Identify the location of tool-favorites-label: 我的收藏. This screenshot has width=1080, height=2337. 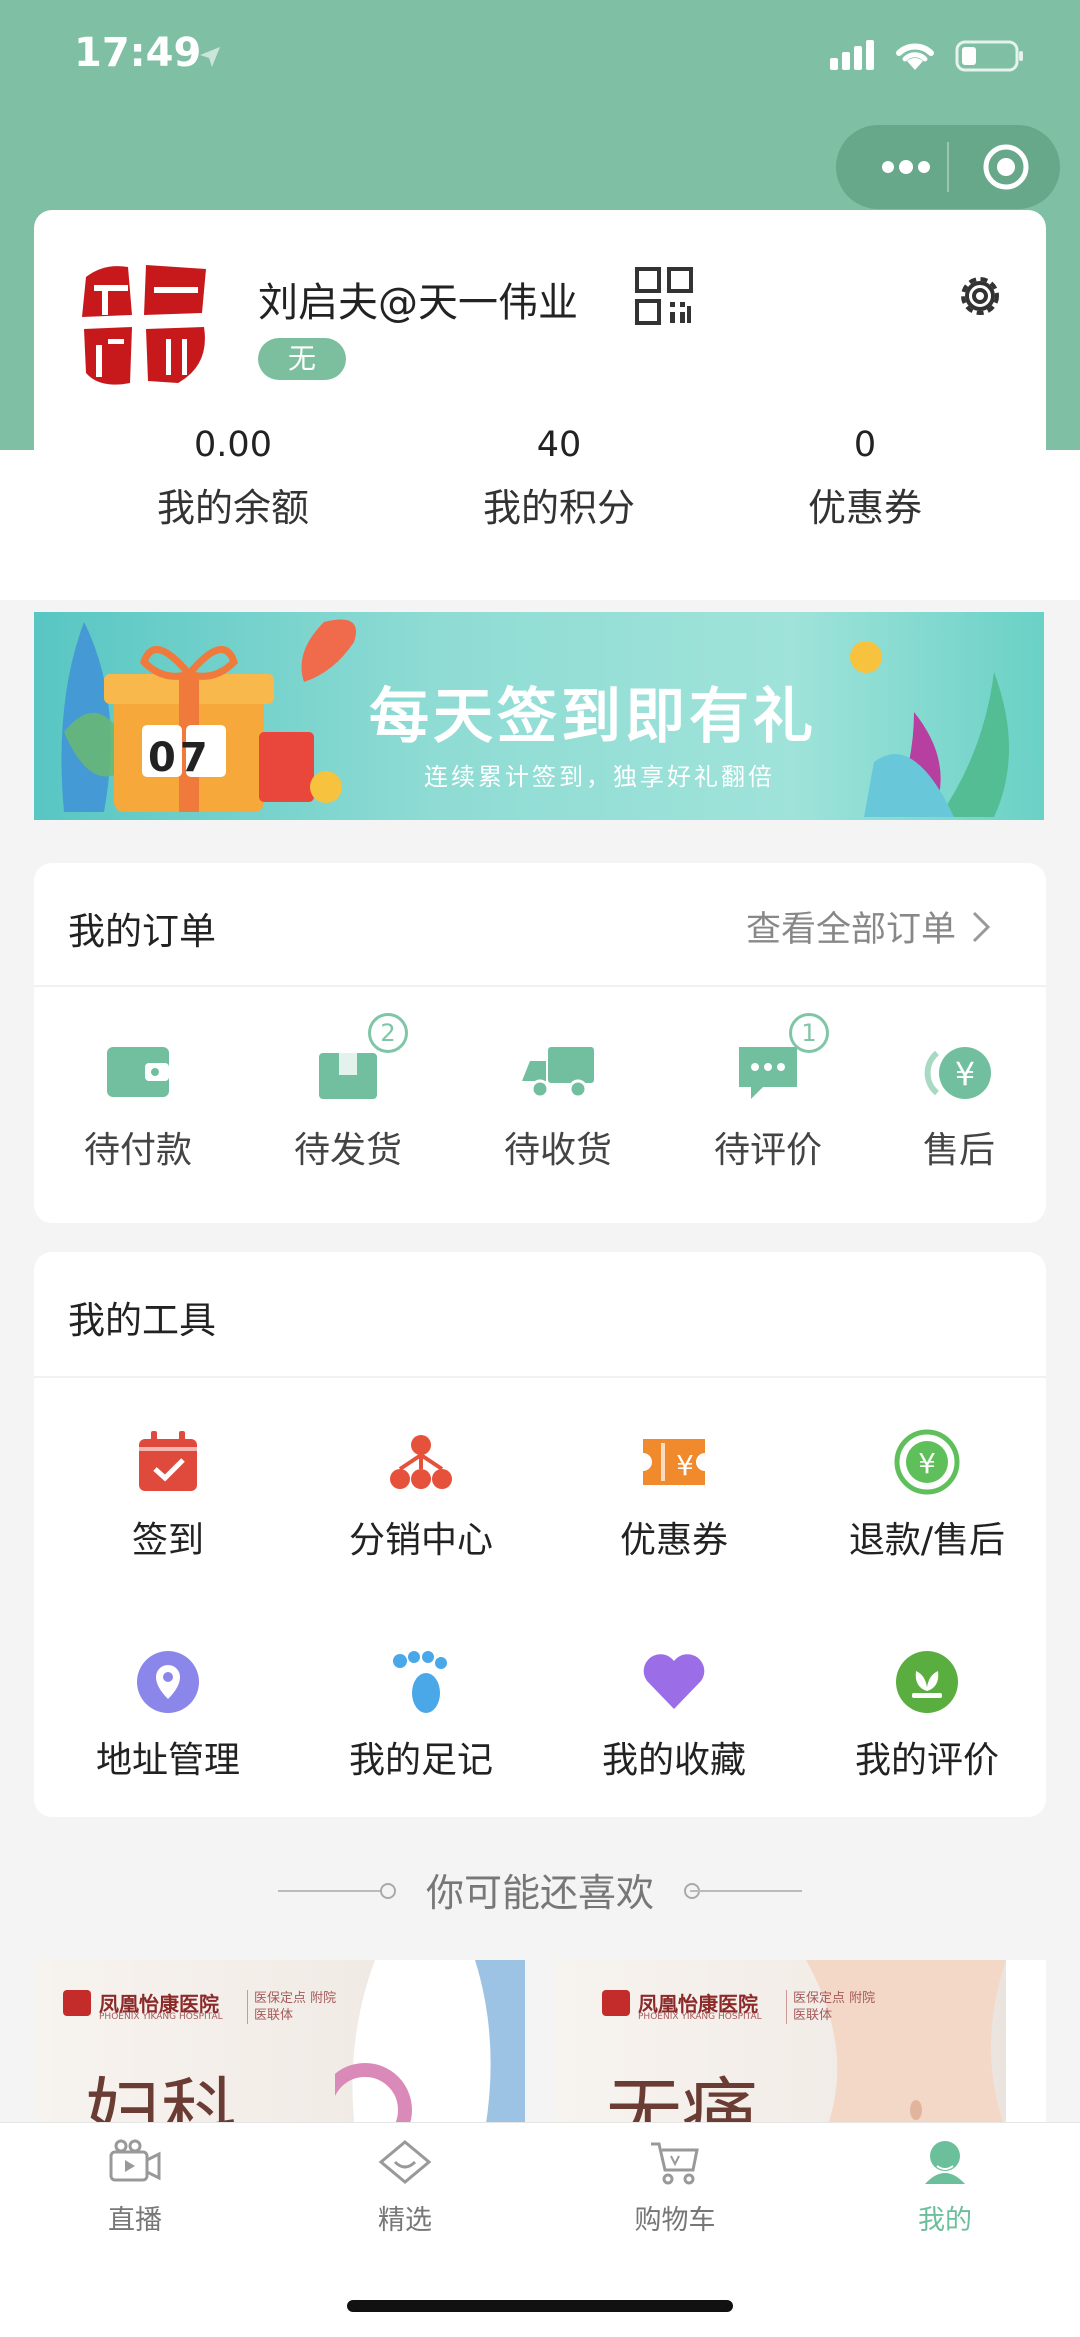
(673, 1760).